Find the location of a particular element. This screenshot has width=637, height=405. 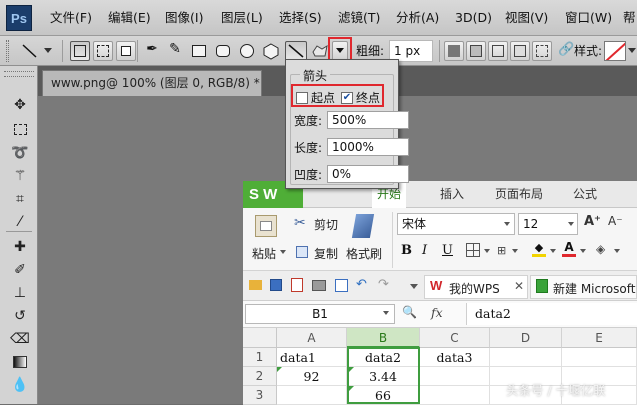

paste-icon is located at coordinates (266, 226).